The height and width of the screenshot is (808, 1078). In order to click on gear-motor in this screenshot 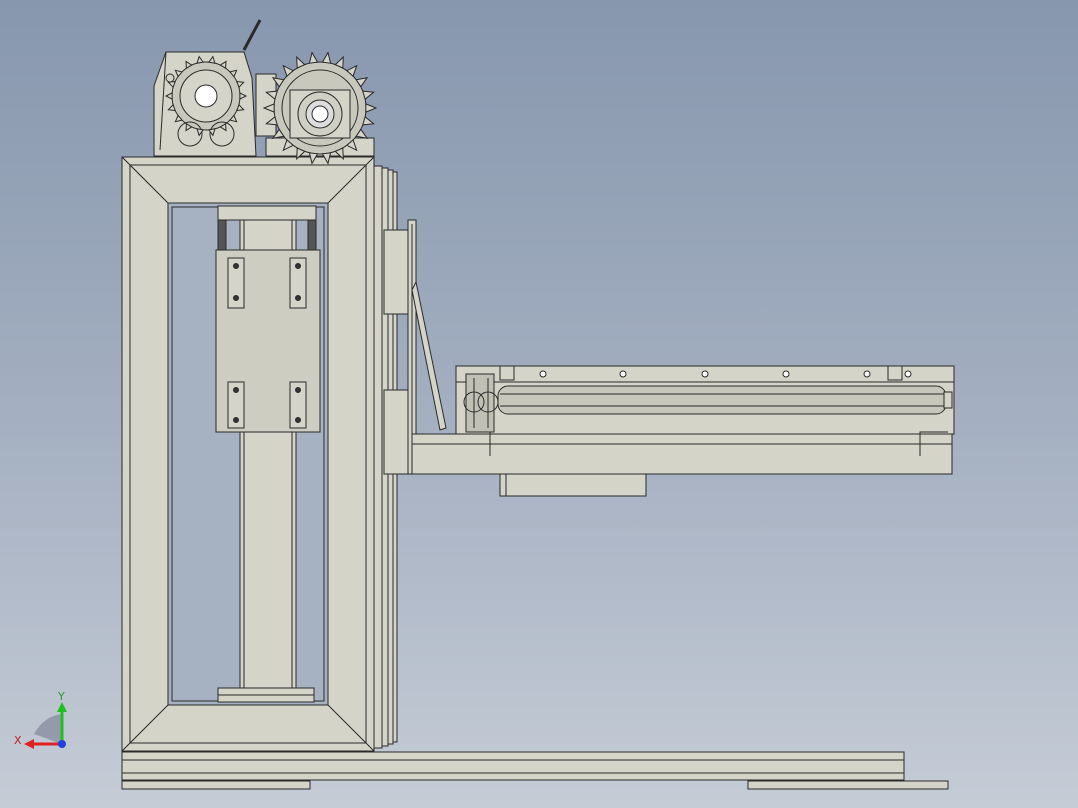, I will do `click(207, 88)`.